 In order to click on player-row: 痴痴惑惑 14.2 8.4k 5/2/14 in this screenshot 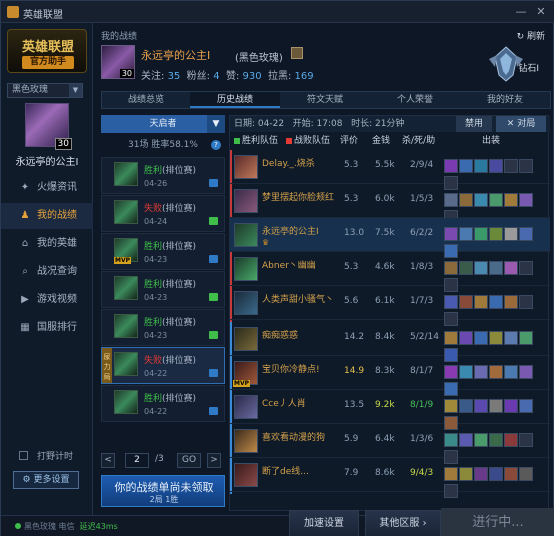, I will do `click(390, 342)`.